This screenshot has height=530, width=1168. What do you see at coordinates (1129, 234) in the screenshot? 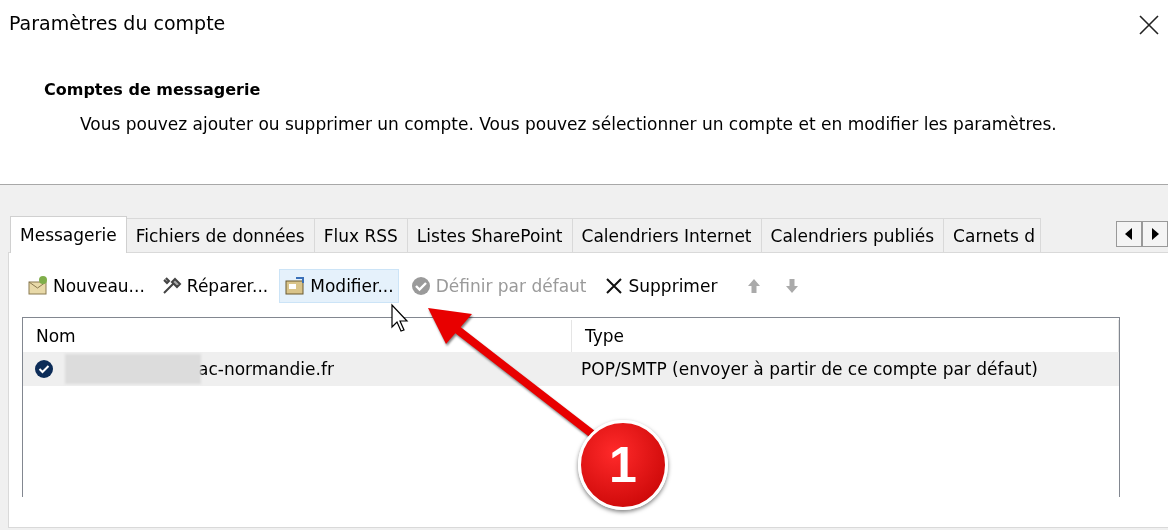
I see `scroll-left-icon` at bounding box center [1129, 234].